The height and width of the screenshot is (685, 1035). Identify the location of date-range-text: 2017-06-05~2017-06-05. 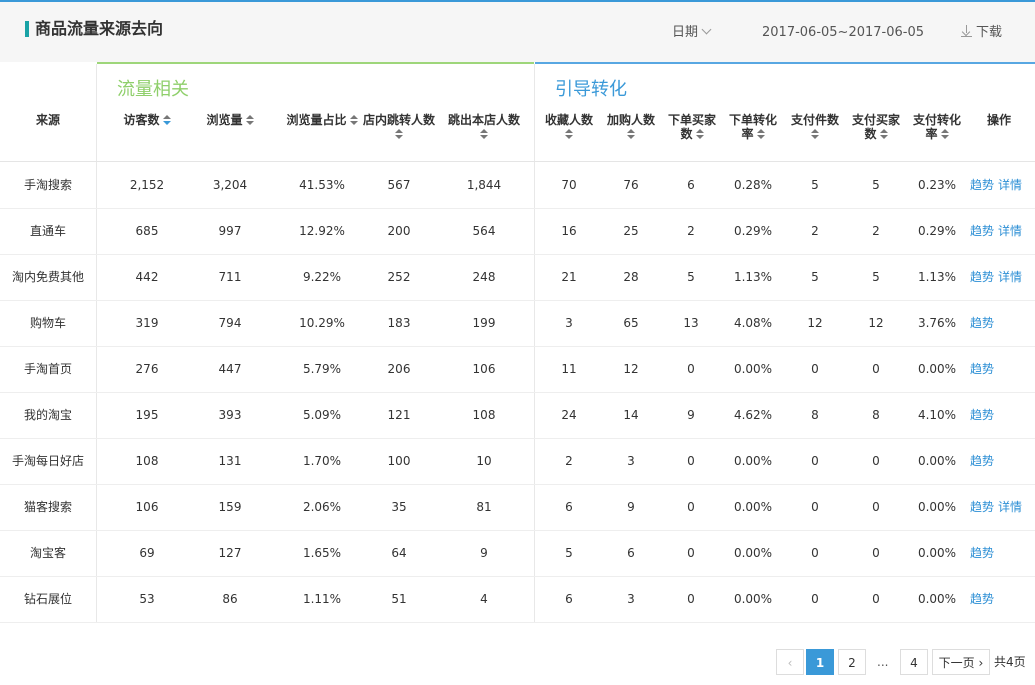
(843, 32).